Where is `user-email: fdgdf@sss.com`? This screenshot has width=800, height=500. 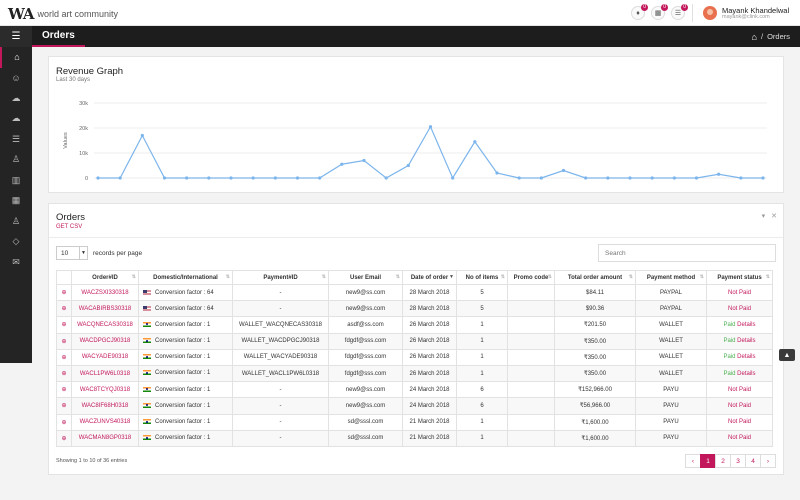
user-email: fdgdf@sss.com is located at coordinates (365, 373).